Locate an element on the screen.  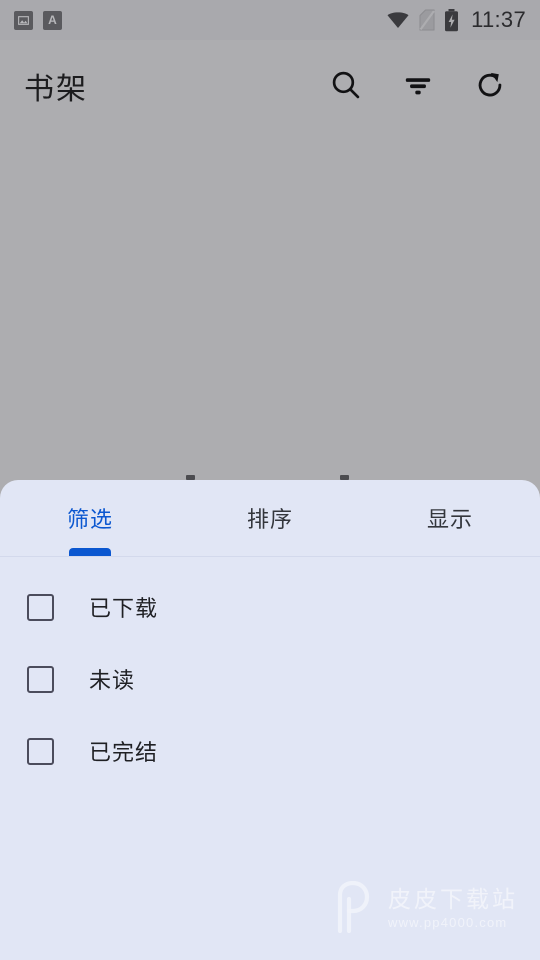
watermark: 皮皮下载站 www.pp4000.com is located at coordinates (424, 909).